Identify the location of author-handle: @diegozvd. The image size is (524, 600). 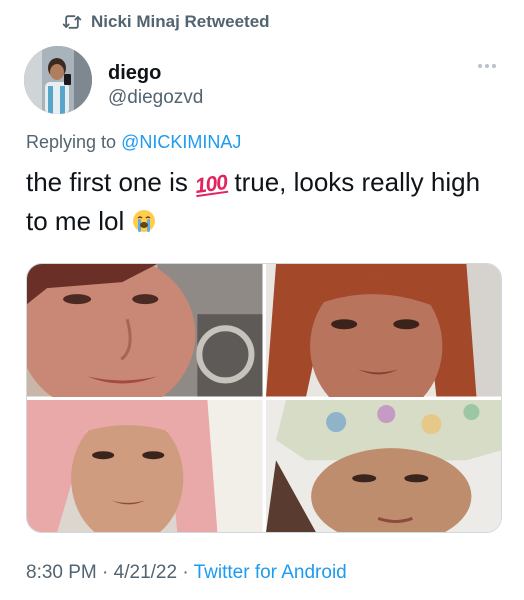
(155, 98).